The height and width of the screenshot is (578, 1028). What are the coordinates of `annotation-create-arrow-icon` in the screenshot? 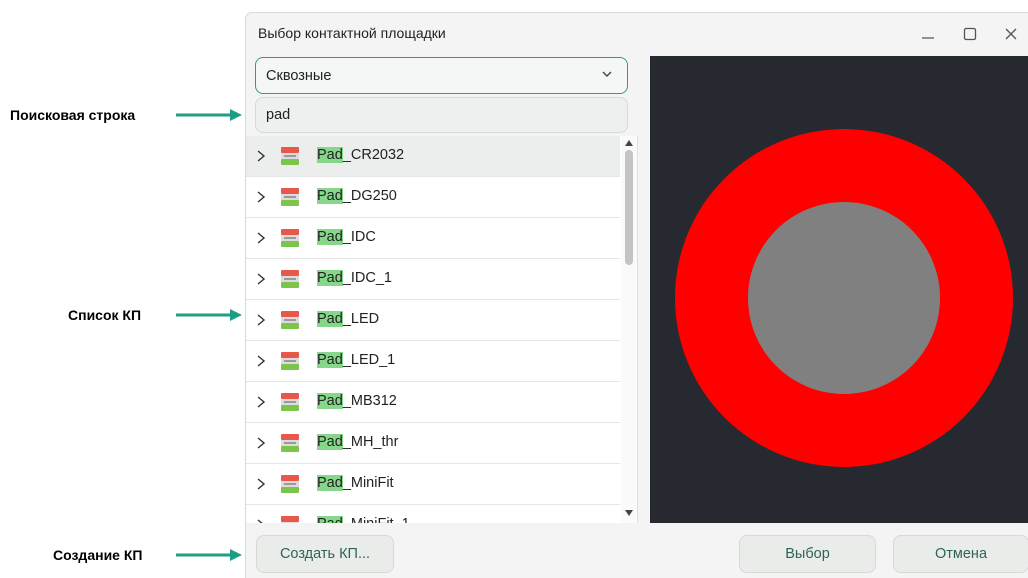 It's located at (209, 555).